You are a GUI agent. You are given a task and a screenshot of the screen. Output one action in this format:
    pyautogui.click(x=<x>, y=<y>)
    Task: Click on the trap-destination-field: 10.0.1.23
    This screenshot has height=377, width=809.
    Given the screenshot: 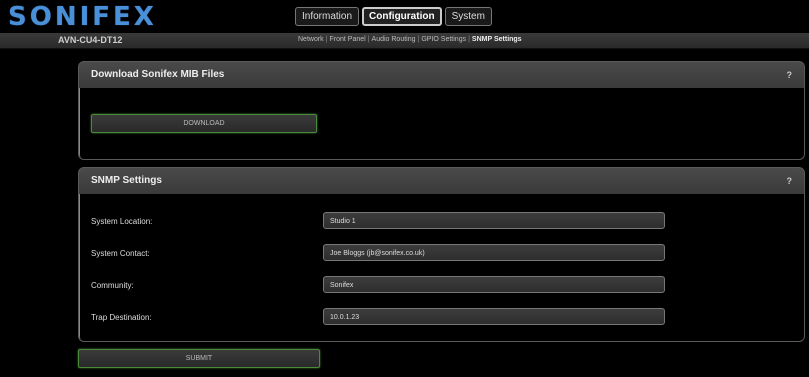 What is the action you would take?
    pyautogui.click(x=494, y=316)
    